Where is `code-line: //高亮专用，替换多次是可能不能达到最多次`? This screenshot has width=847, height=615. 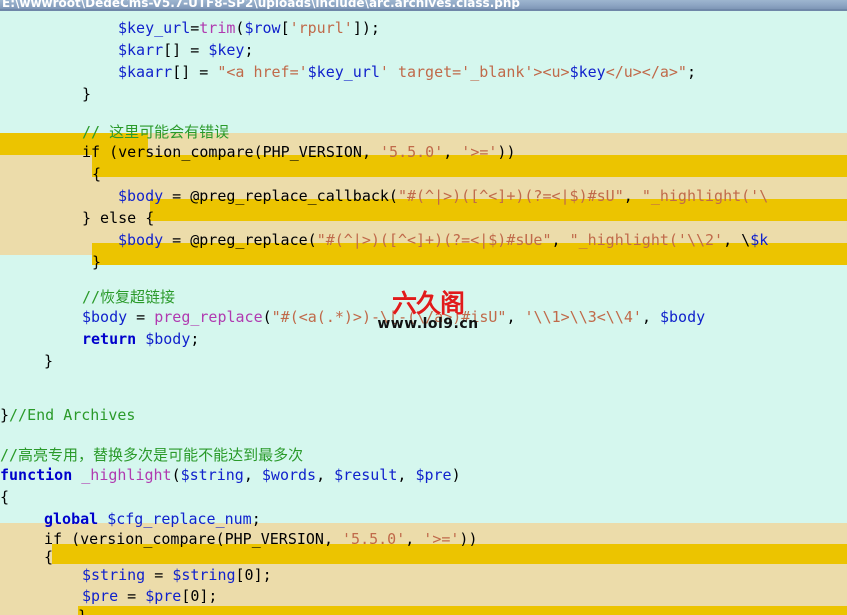
code-line: //高亮专用，替换多次是可能不能达到最多次 is located at coordinates (152, 455).